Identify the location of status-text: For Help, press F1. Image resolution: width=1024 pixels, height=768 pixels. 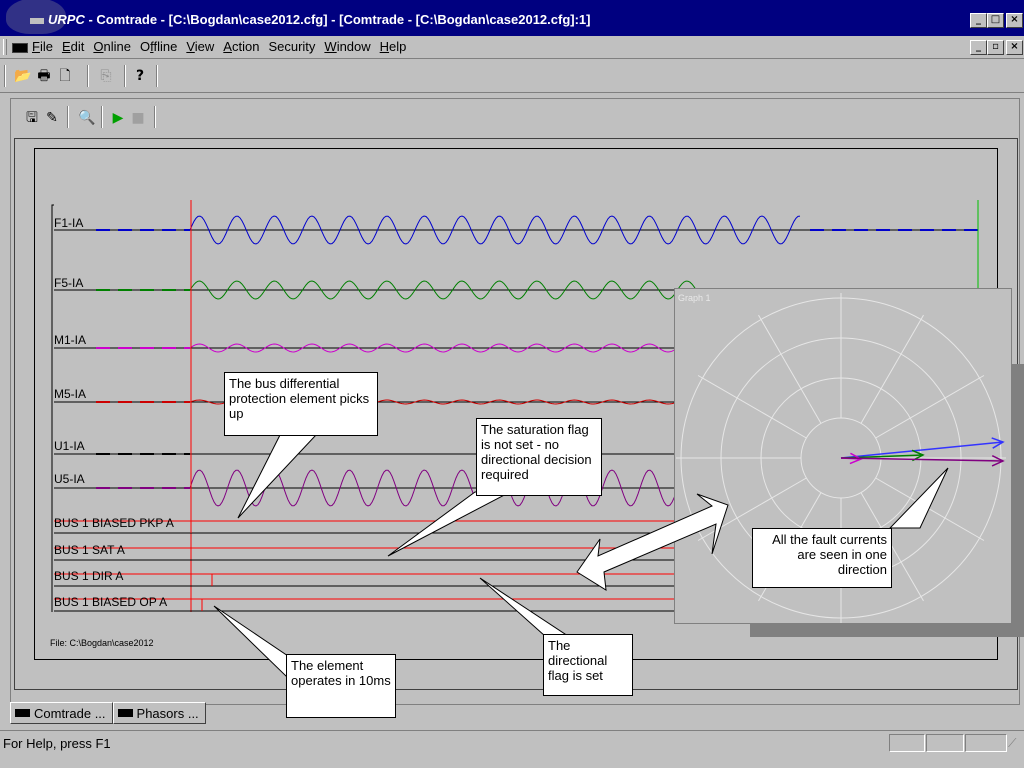
(57, 743).